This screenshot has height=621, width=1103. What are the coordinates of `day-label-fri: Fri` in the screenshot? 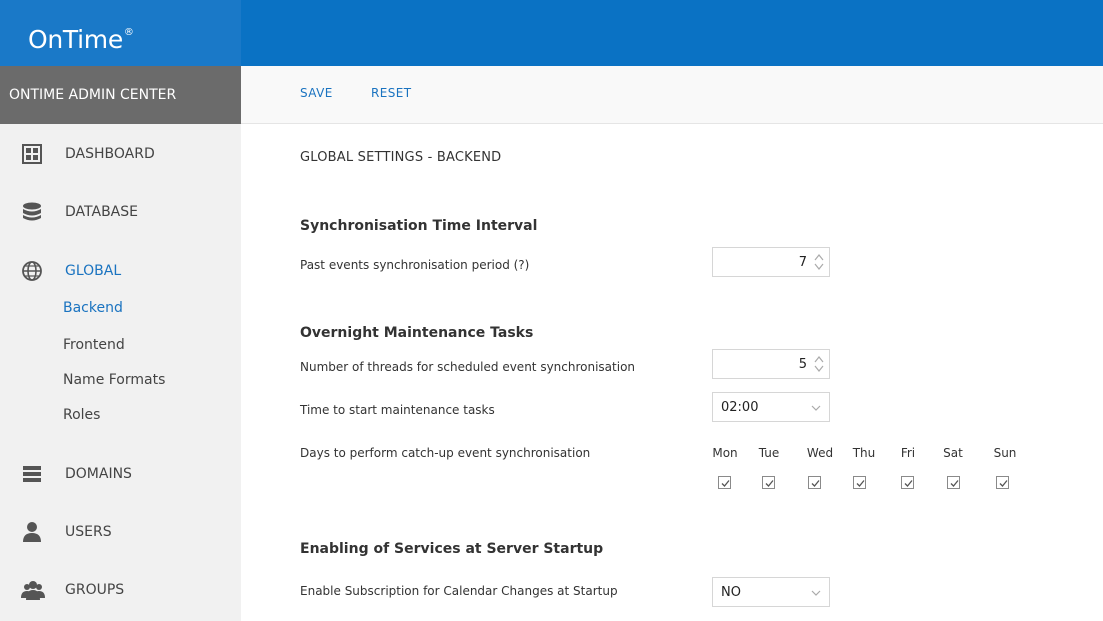 It's located at (908, 453).